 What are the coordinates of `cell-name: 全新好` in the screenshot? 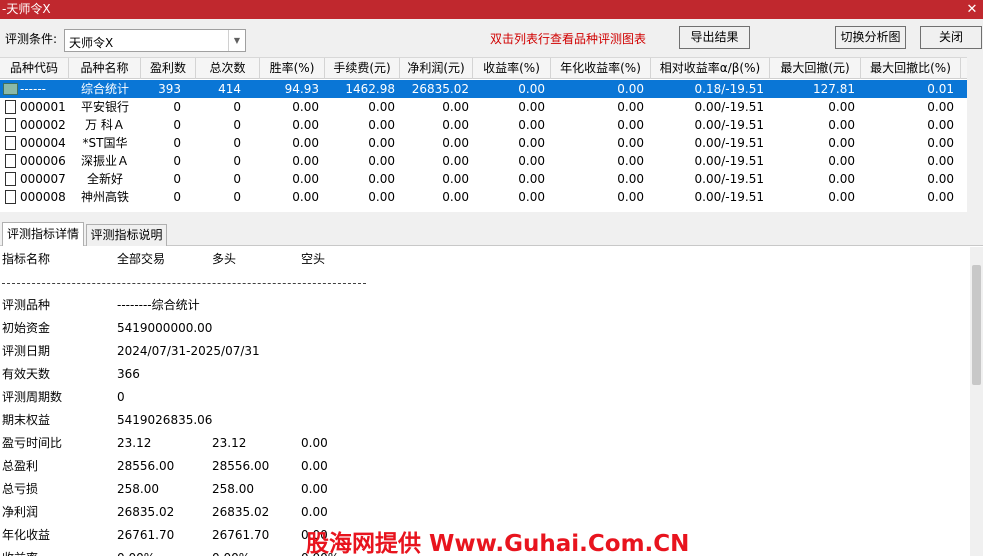 It's located at (104, 179).